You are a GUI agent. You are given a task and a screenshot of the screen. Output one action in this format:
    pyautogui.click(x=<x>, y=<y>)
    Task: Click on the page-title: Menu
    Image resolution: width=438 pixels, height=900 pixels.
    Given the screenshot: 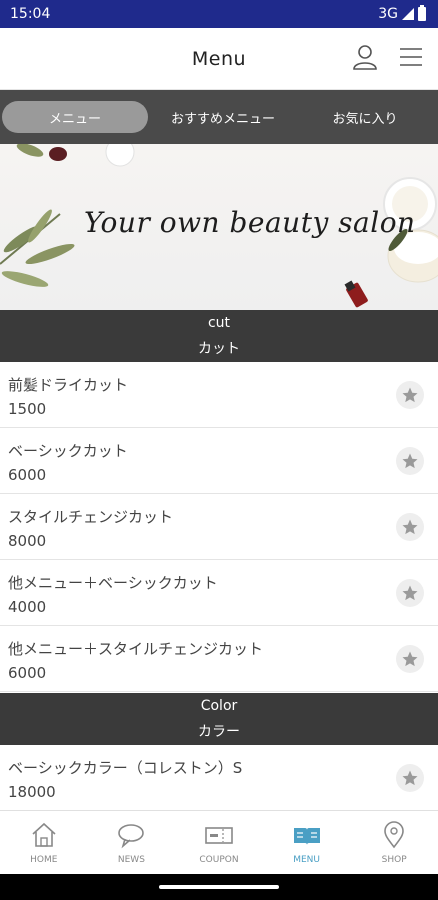 What is the action you would take?
    pyautogui.click(x=219, y=58)
    